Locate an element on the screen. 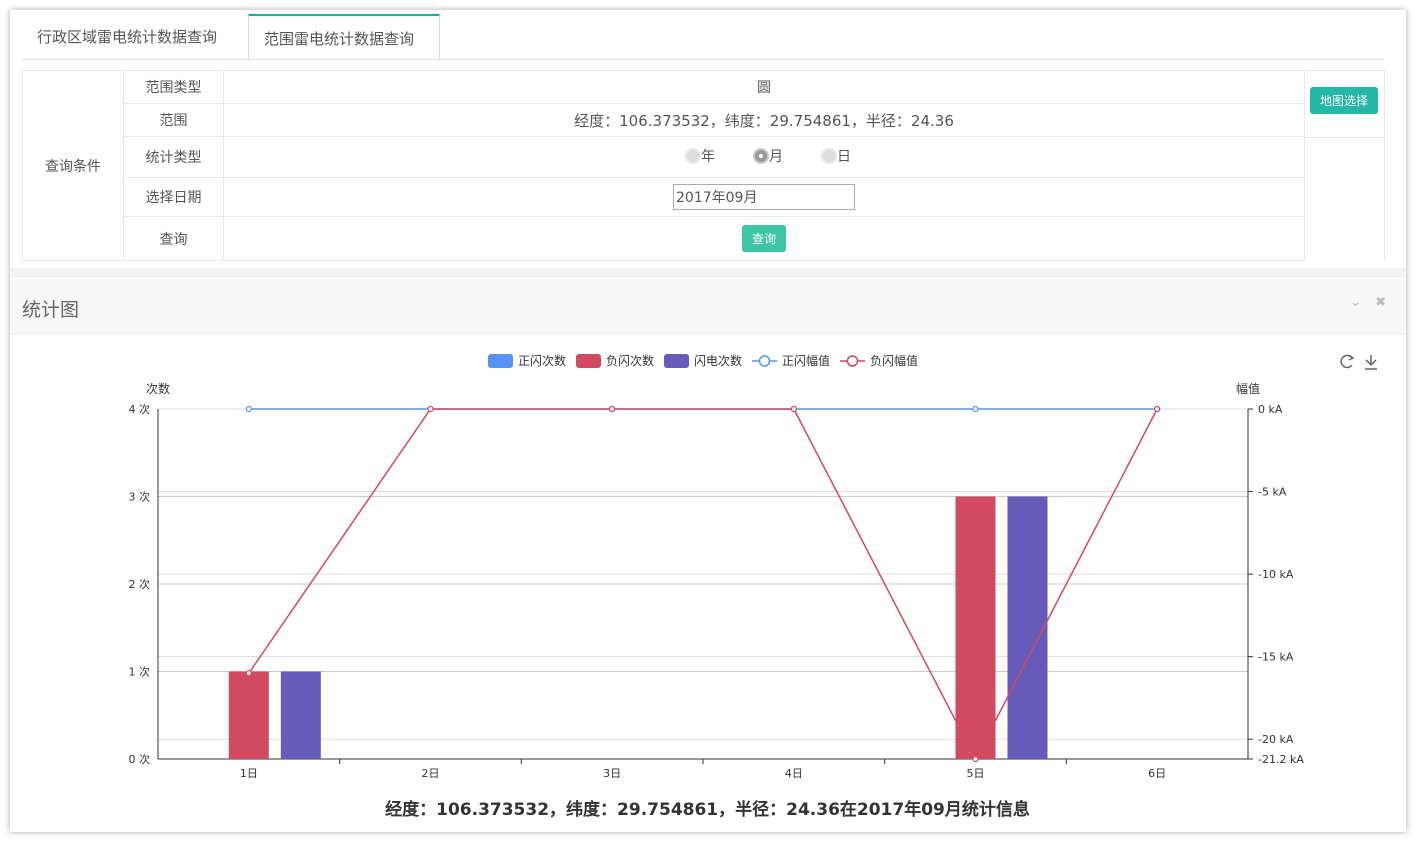  stat-type-options: 年 月 日 is located at coordinates (764, 157).